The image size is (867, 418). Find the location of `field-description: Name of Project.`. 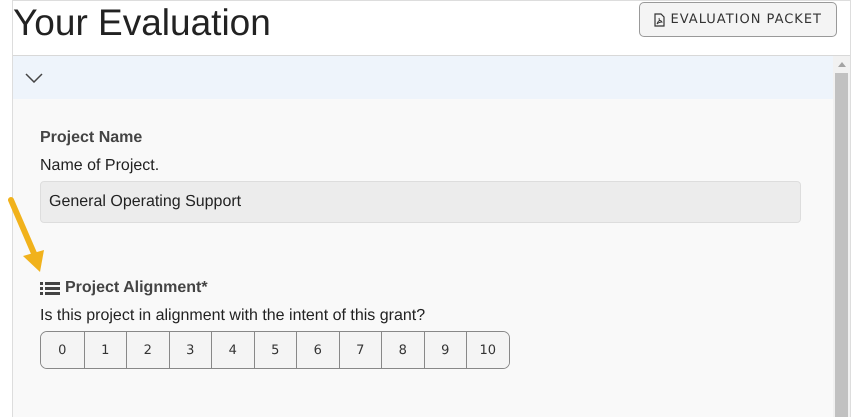

field-description: Name of Project. is located at coordinates (100, 166).